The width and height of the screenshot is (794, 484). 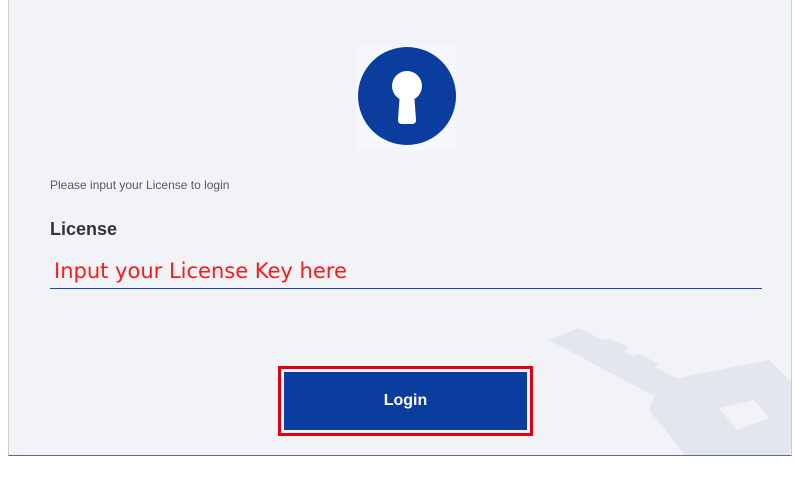 What do you see at coordinates (406, 271) in the screenshot?
I see `license-key-input` at bounding box center [406, 271].